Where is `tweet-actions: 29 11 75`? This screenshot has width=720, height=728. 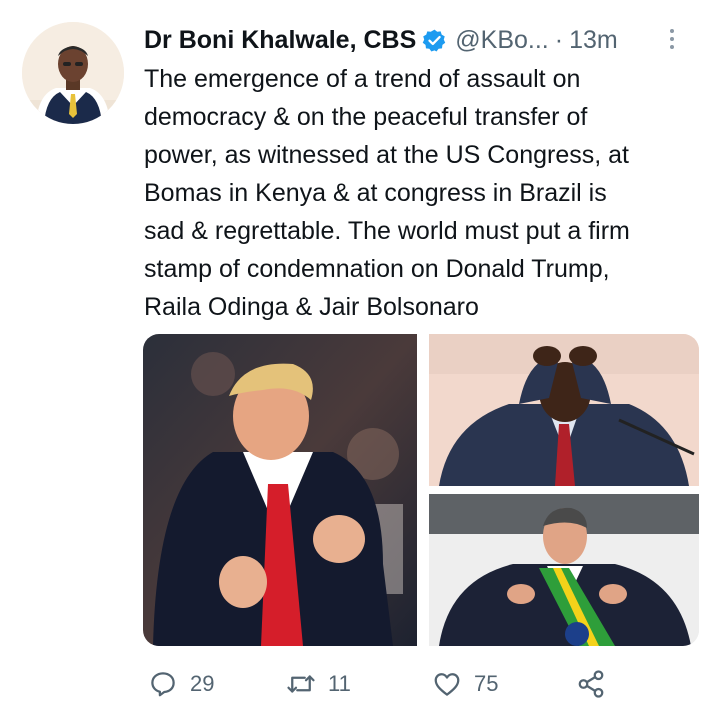
tweet-actions: 29 11 75 is located at coordinates (384, 684).